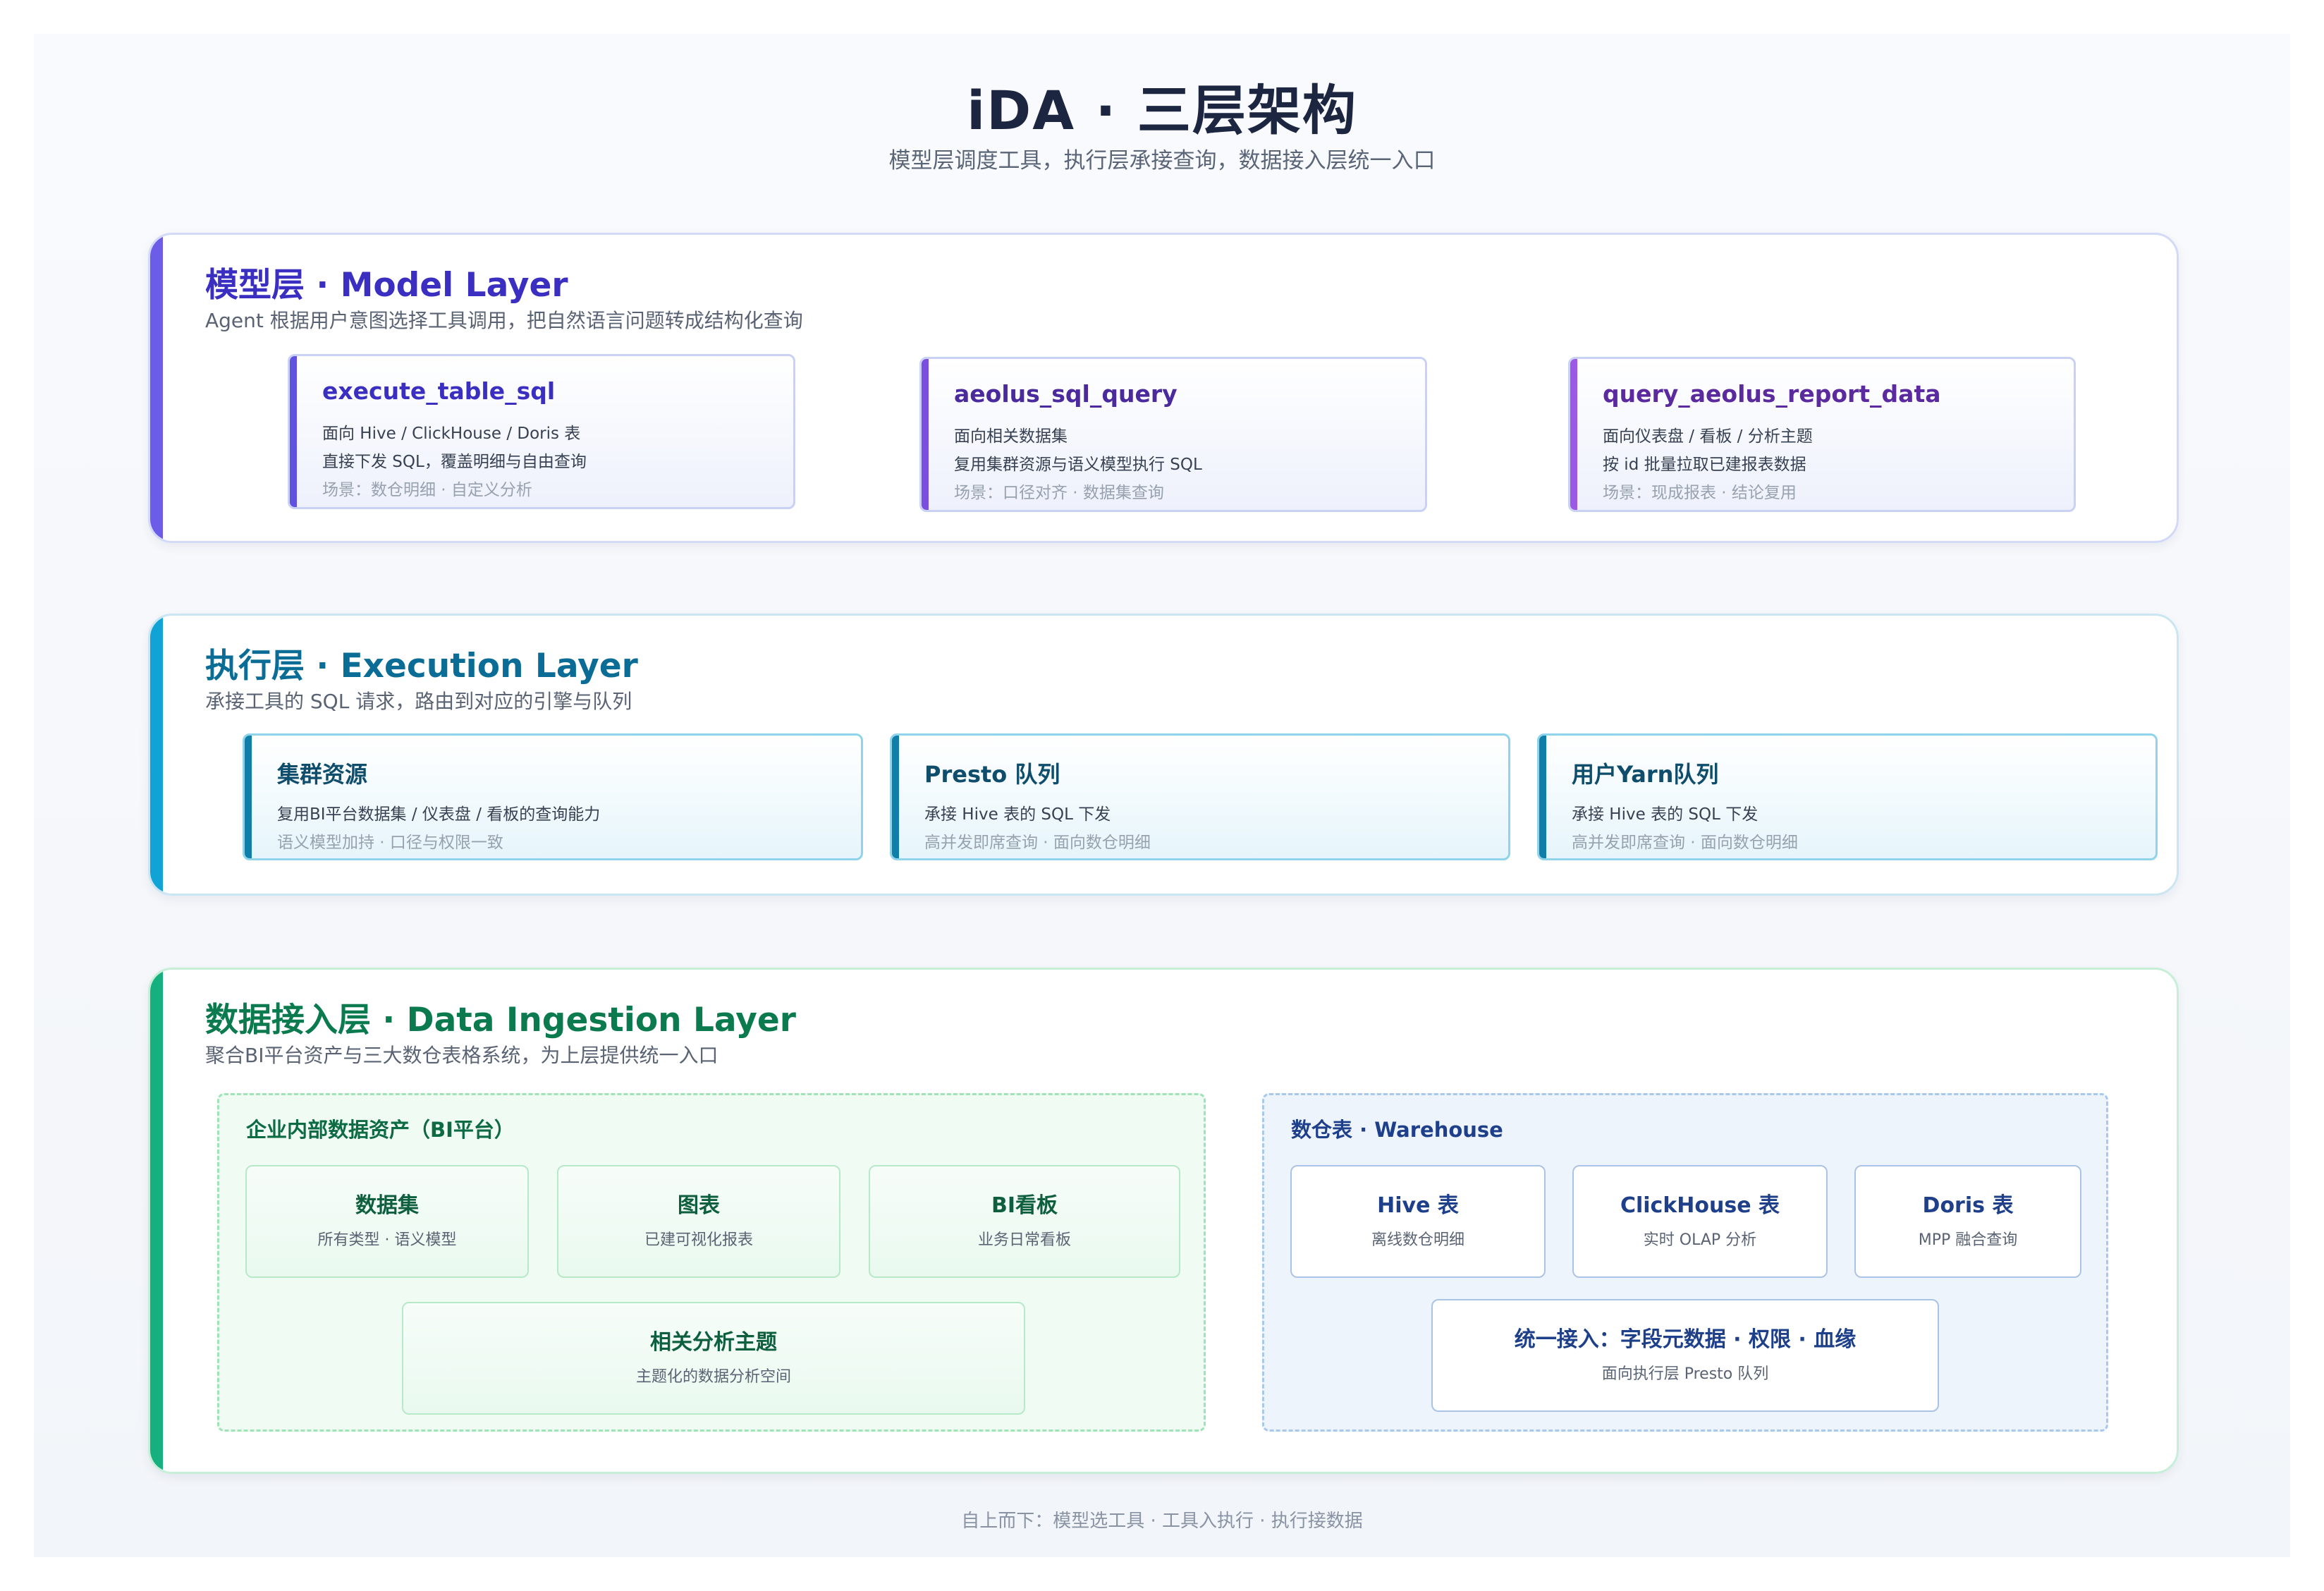  I want to click on asset-name: Hive 表, so click(1418, 1205).